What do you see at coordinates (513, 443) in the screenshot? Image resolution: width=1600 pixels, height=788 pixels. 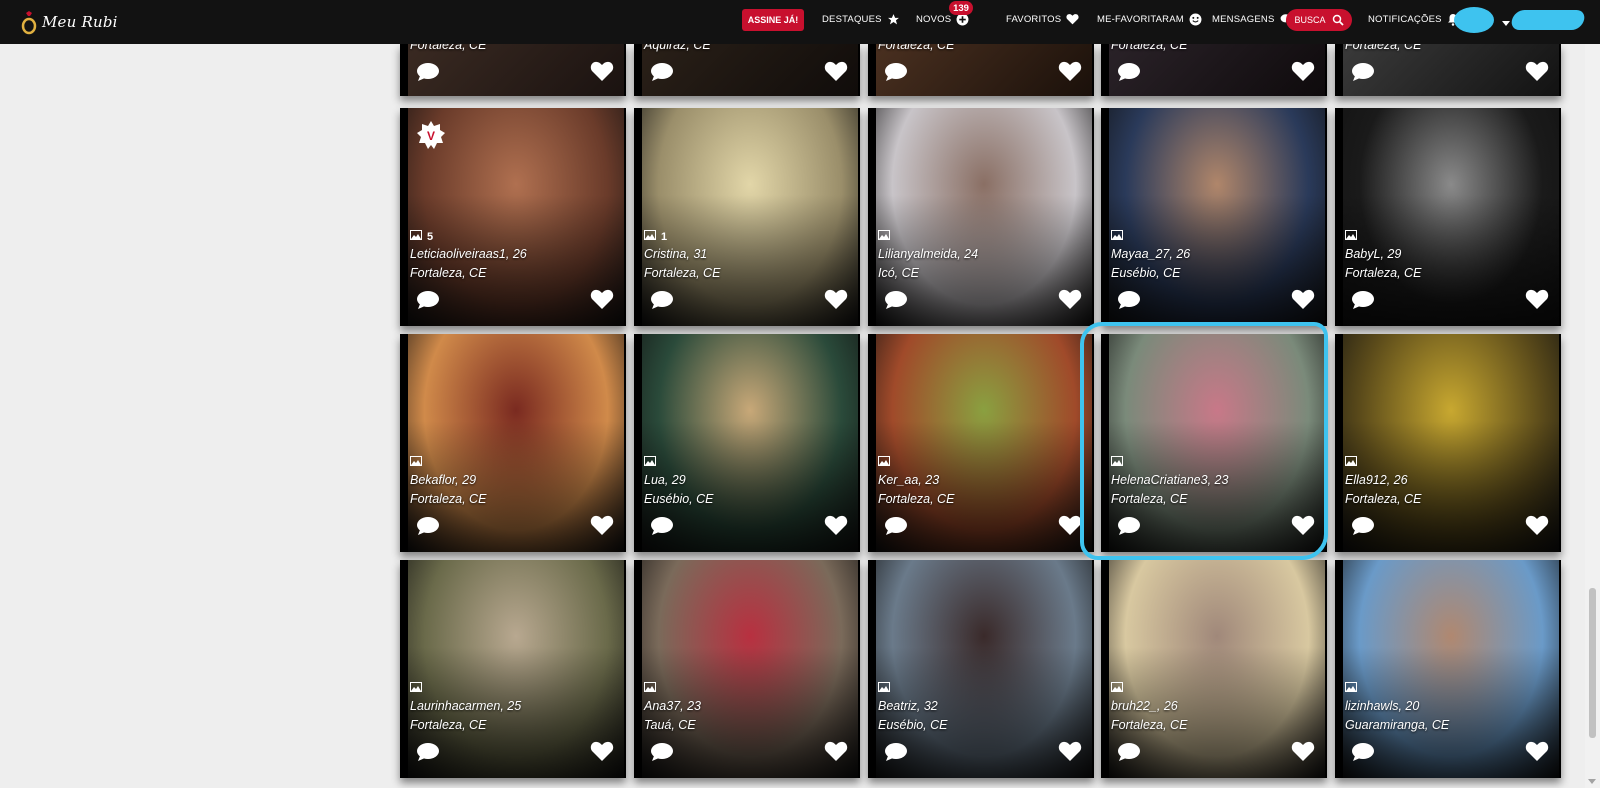 I see `profile-card: Bekaflor, 29 Fortaleza, CE` at bounding box center [513, 443].